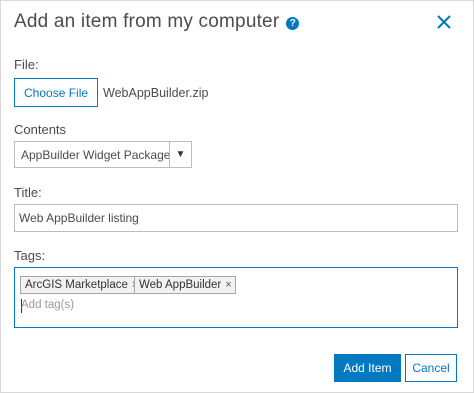 The image size is (474, 393). I want to click on close-icon-graphic, so click(444, 22).